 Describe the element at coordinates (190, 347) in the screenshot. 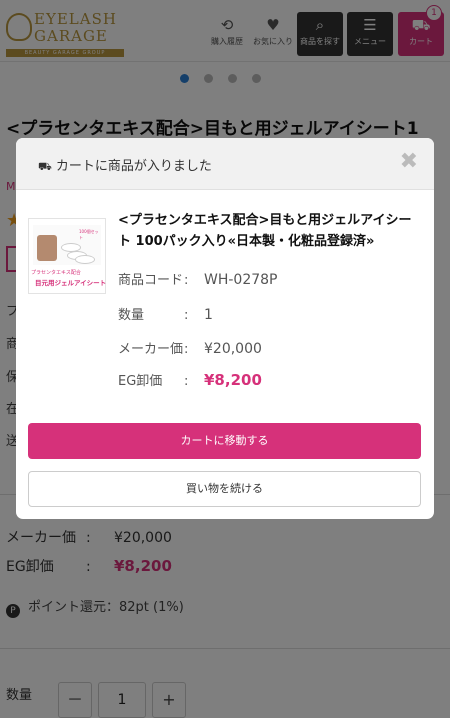

I see `maker-price-row: メーカー価: ¥20,000` at that location.